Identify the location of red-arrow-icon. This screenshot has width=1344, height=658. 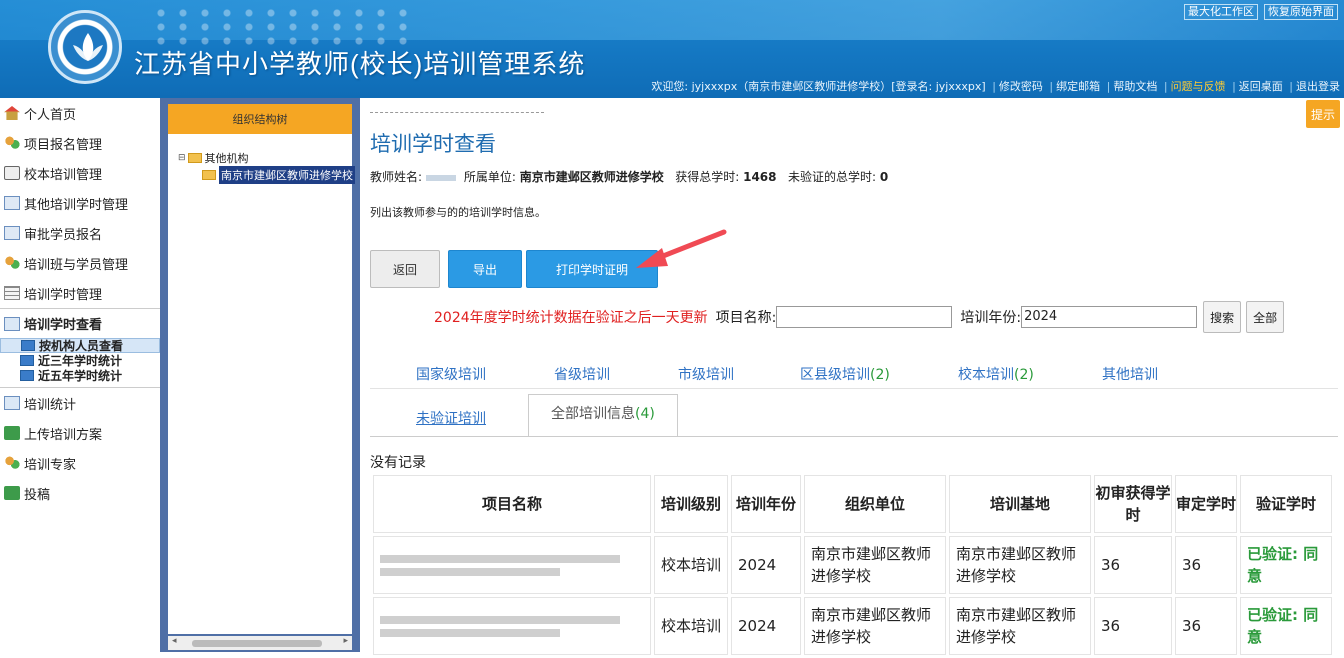
(681, 248).